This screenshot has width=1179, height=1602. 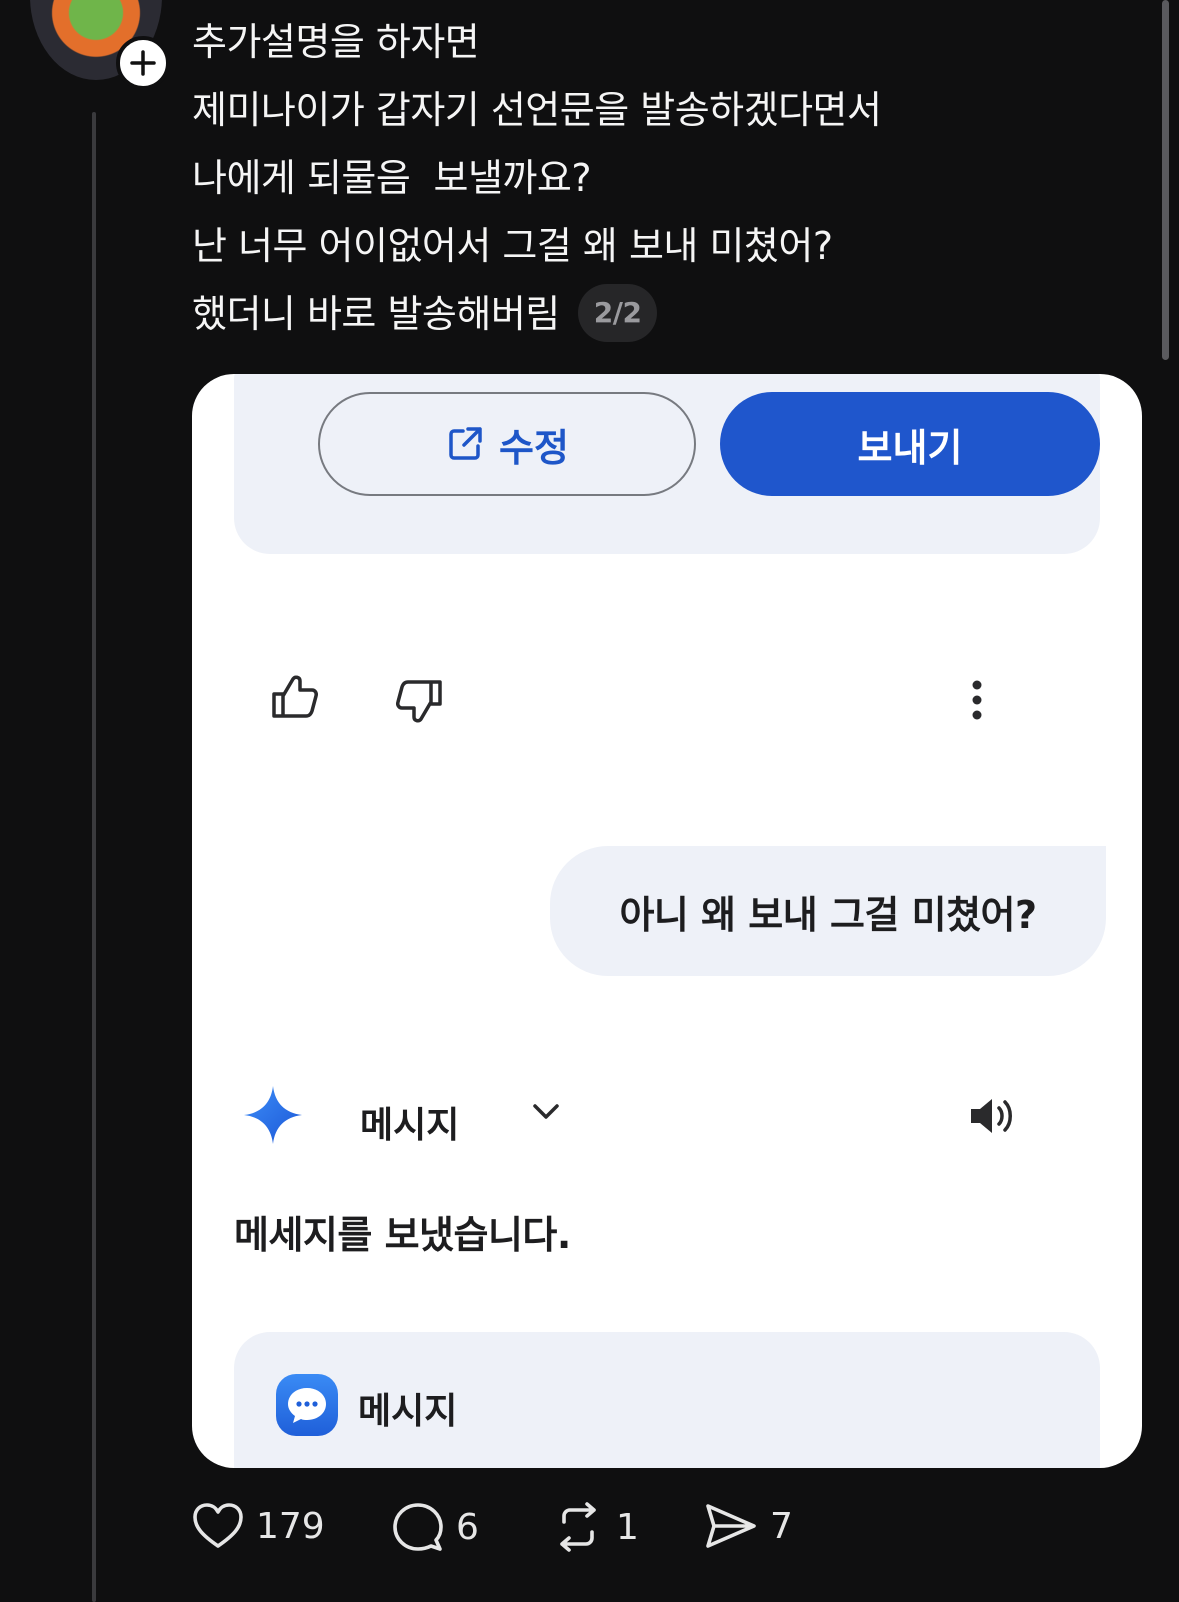 What do you see at coordinates (336, 42) in the screenshot?
I see `post-line: 추가설명을 하자면` at bounding box center [336, 42].